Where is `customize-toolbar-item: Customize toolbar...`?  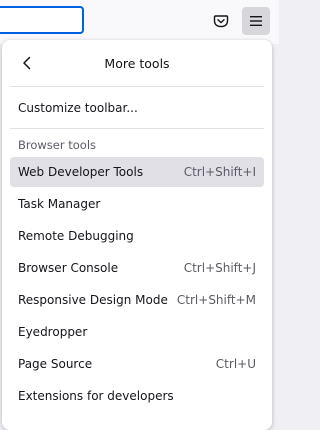 customize-toolbar-item: Customize toolbar... is located at coordinates (137, 108).